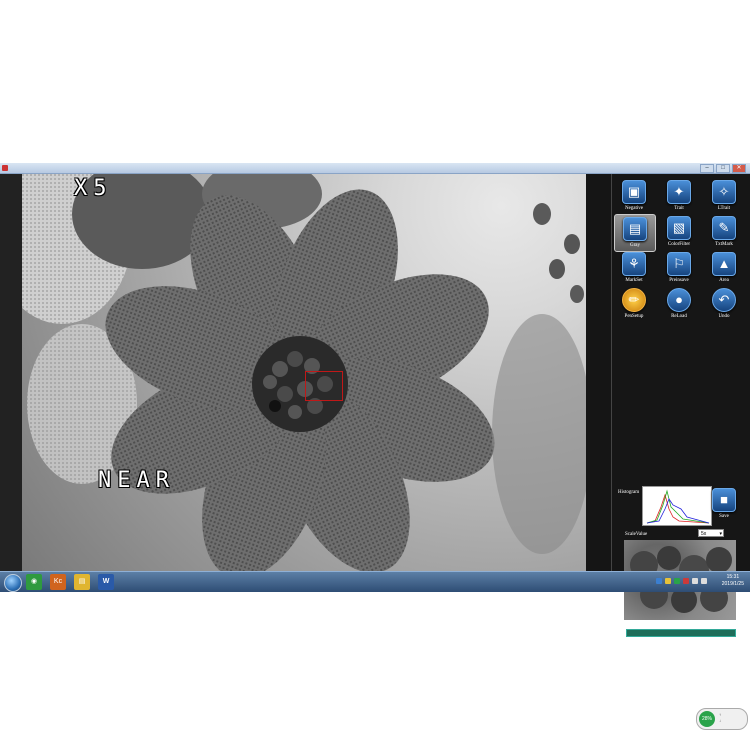 The width and height of the screenshot is (750, 750). I want to click on pen-setup-button: ✏ PenSetup, so click(634, 304).